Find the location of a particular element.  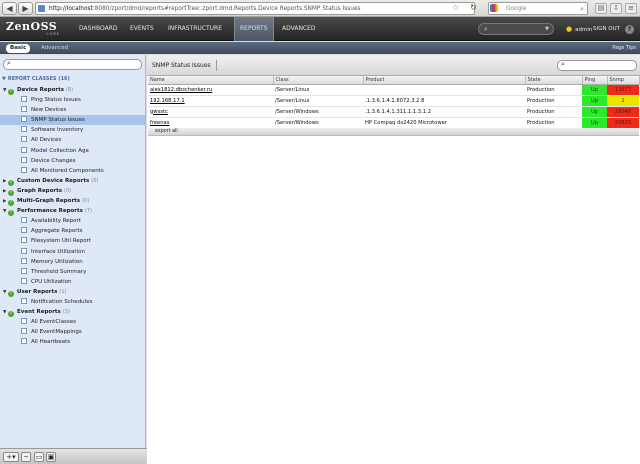

header-divider is located at coordinates (216, 65).